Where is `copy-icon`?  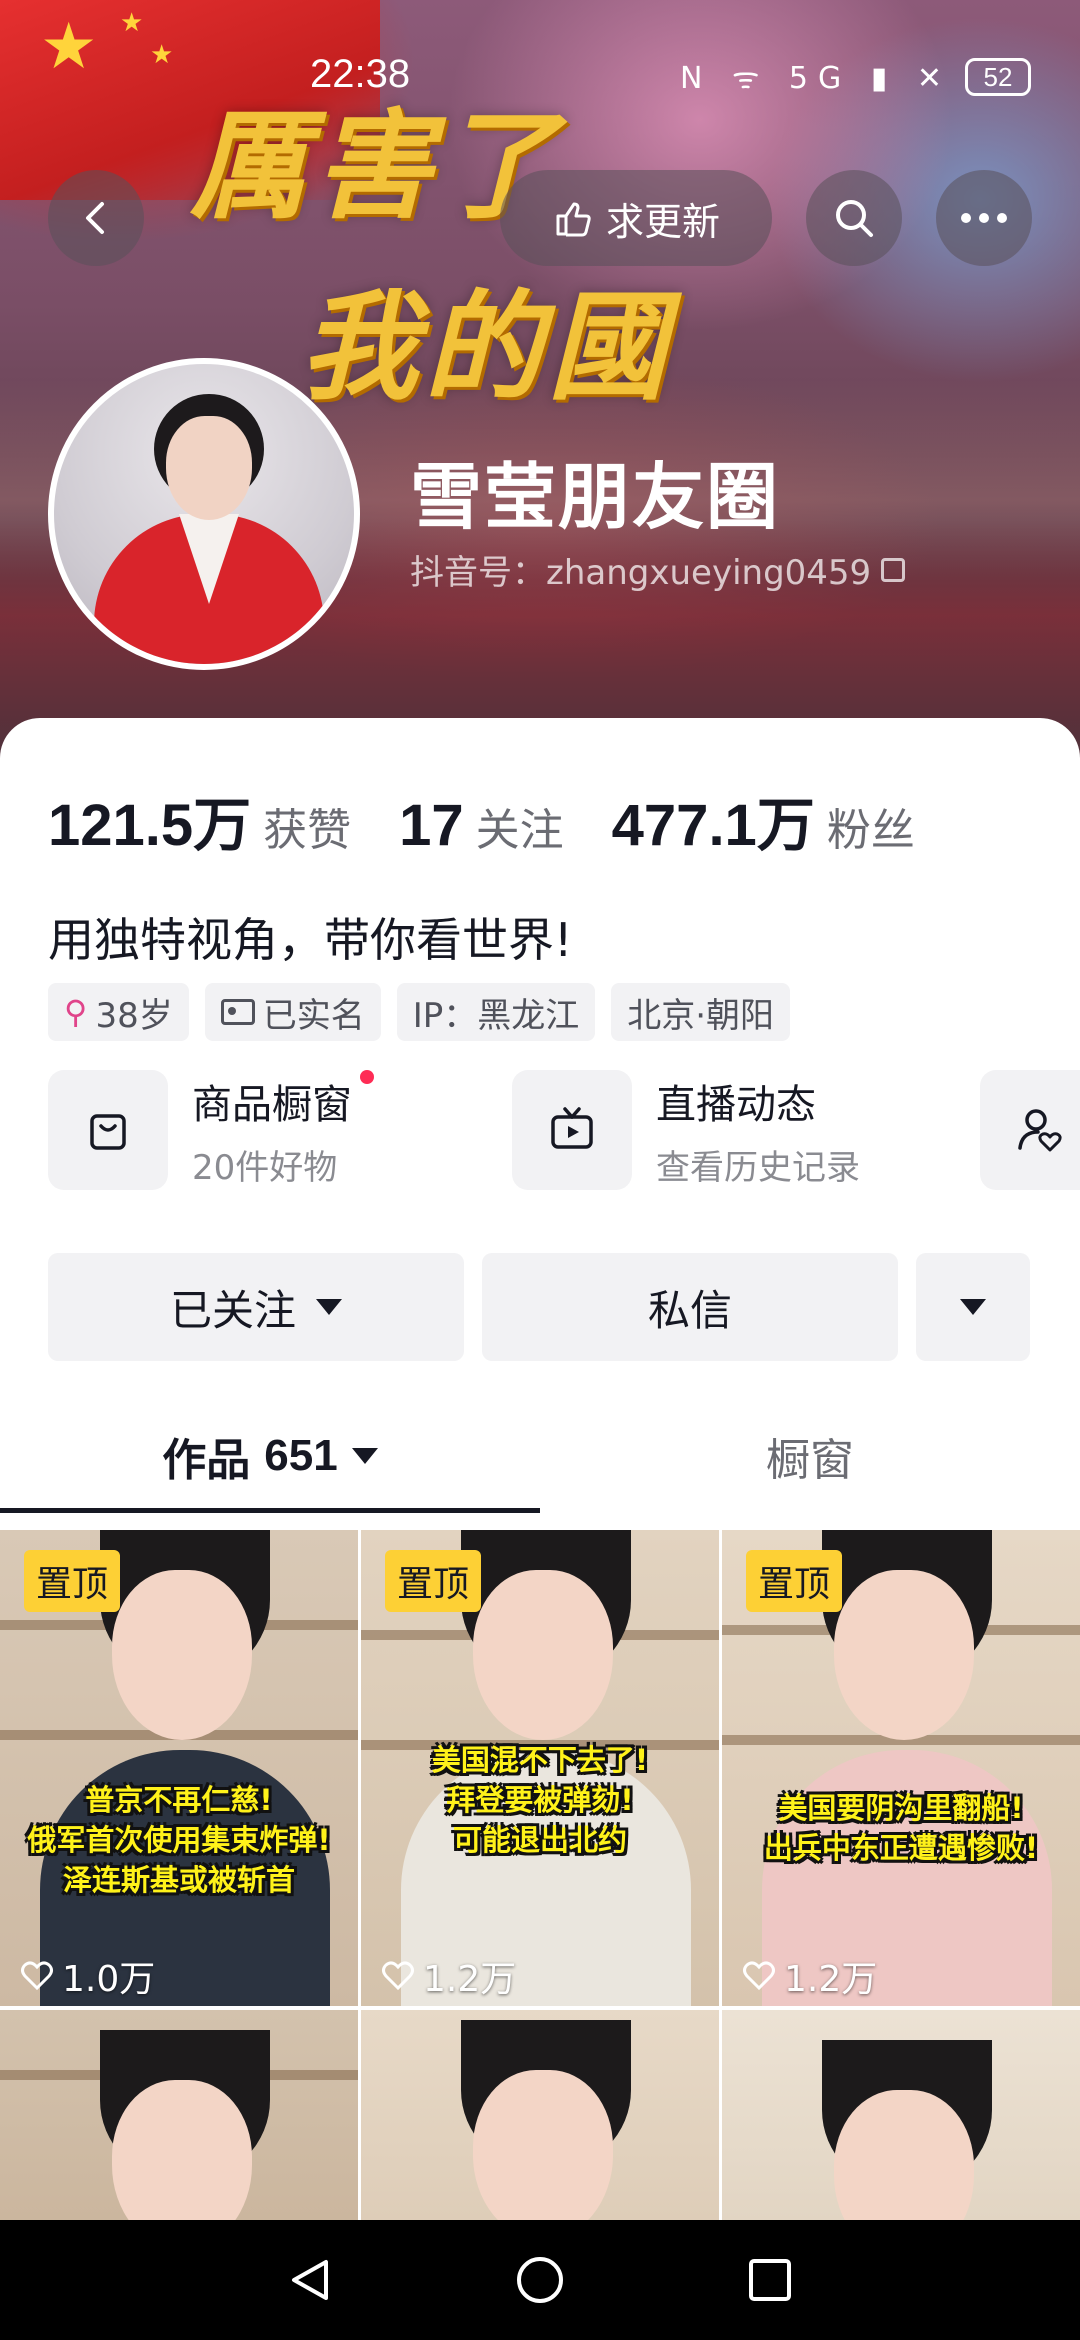 copy-icon is located at coordinates (893, 569).